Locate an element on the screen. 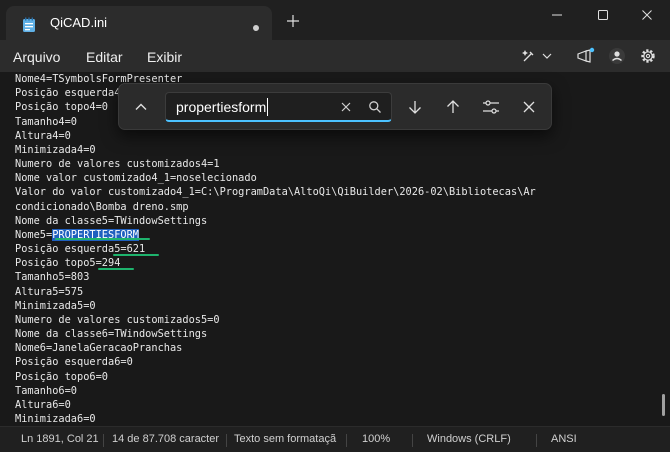 This screenshot has height=452, width=670. maximize-button is located at coordinates (603, 15).